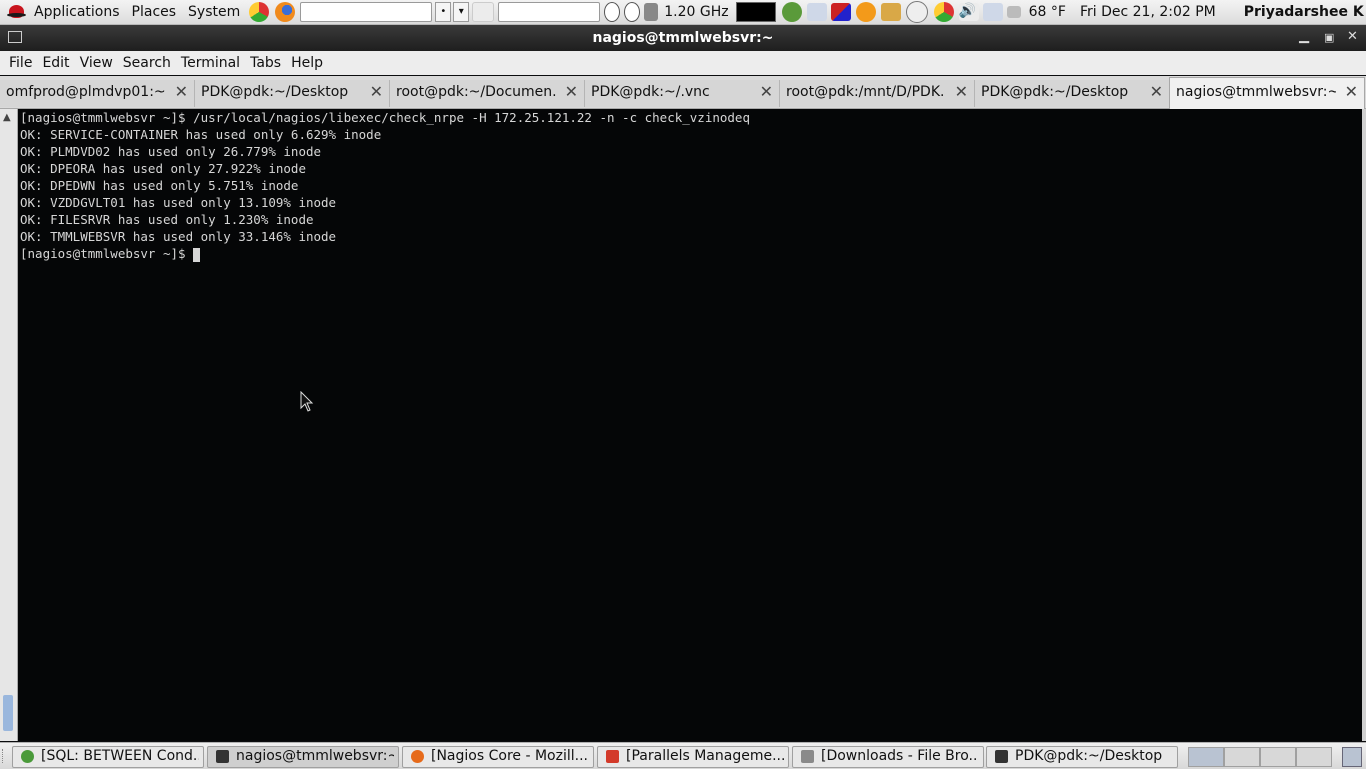 The width and height of the screenshot is (1366, 769). I want to click on trash-icon, so click(1352, 757).